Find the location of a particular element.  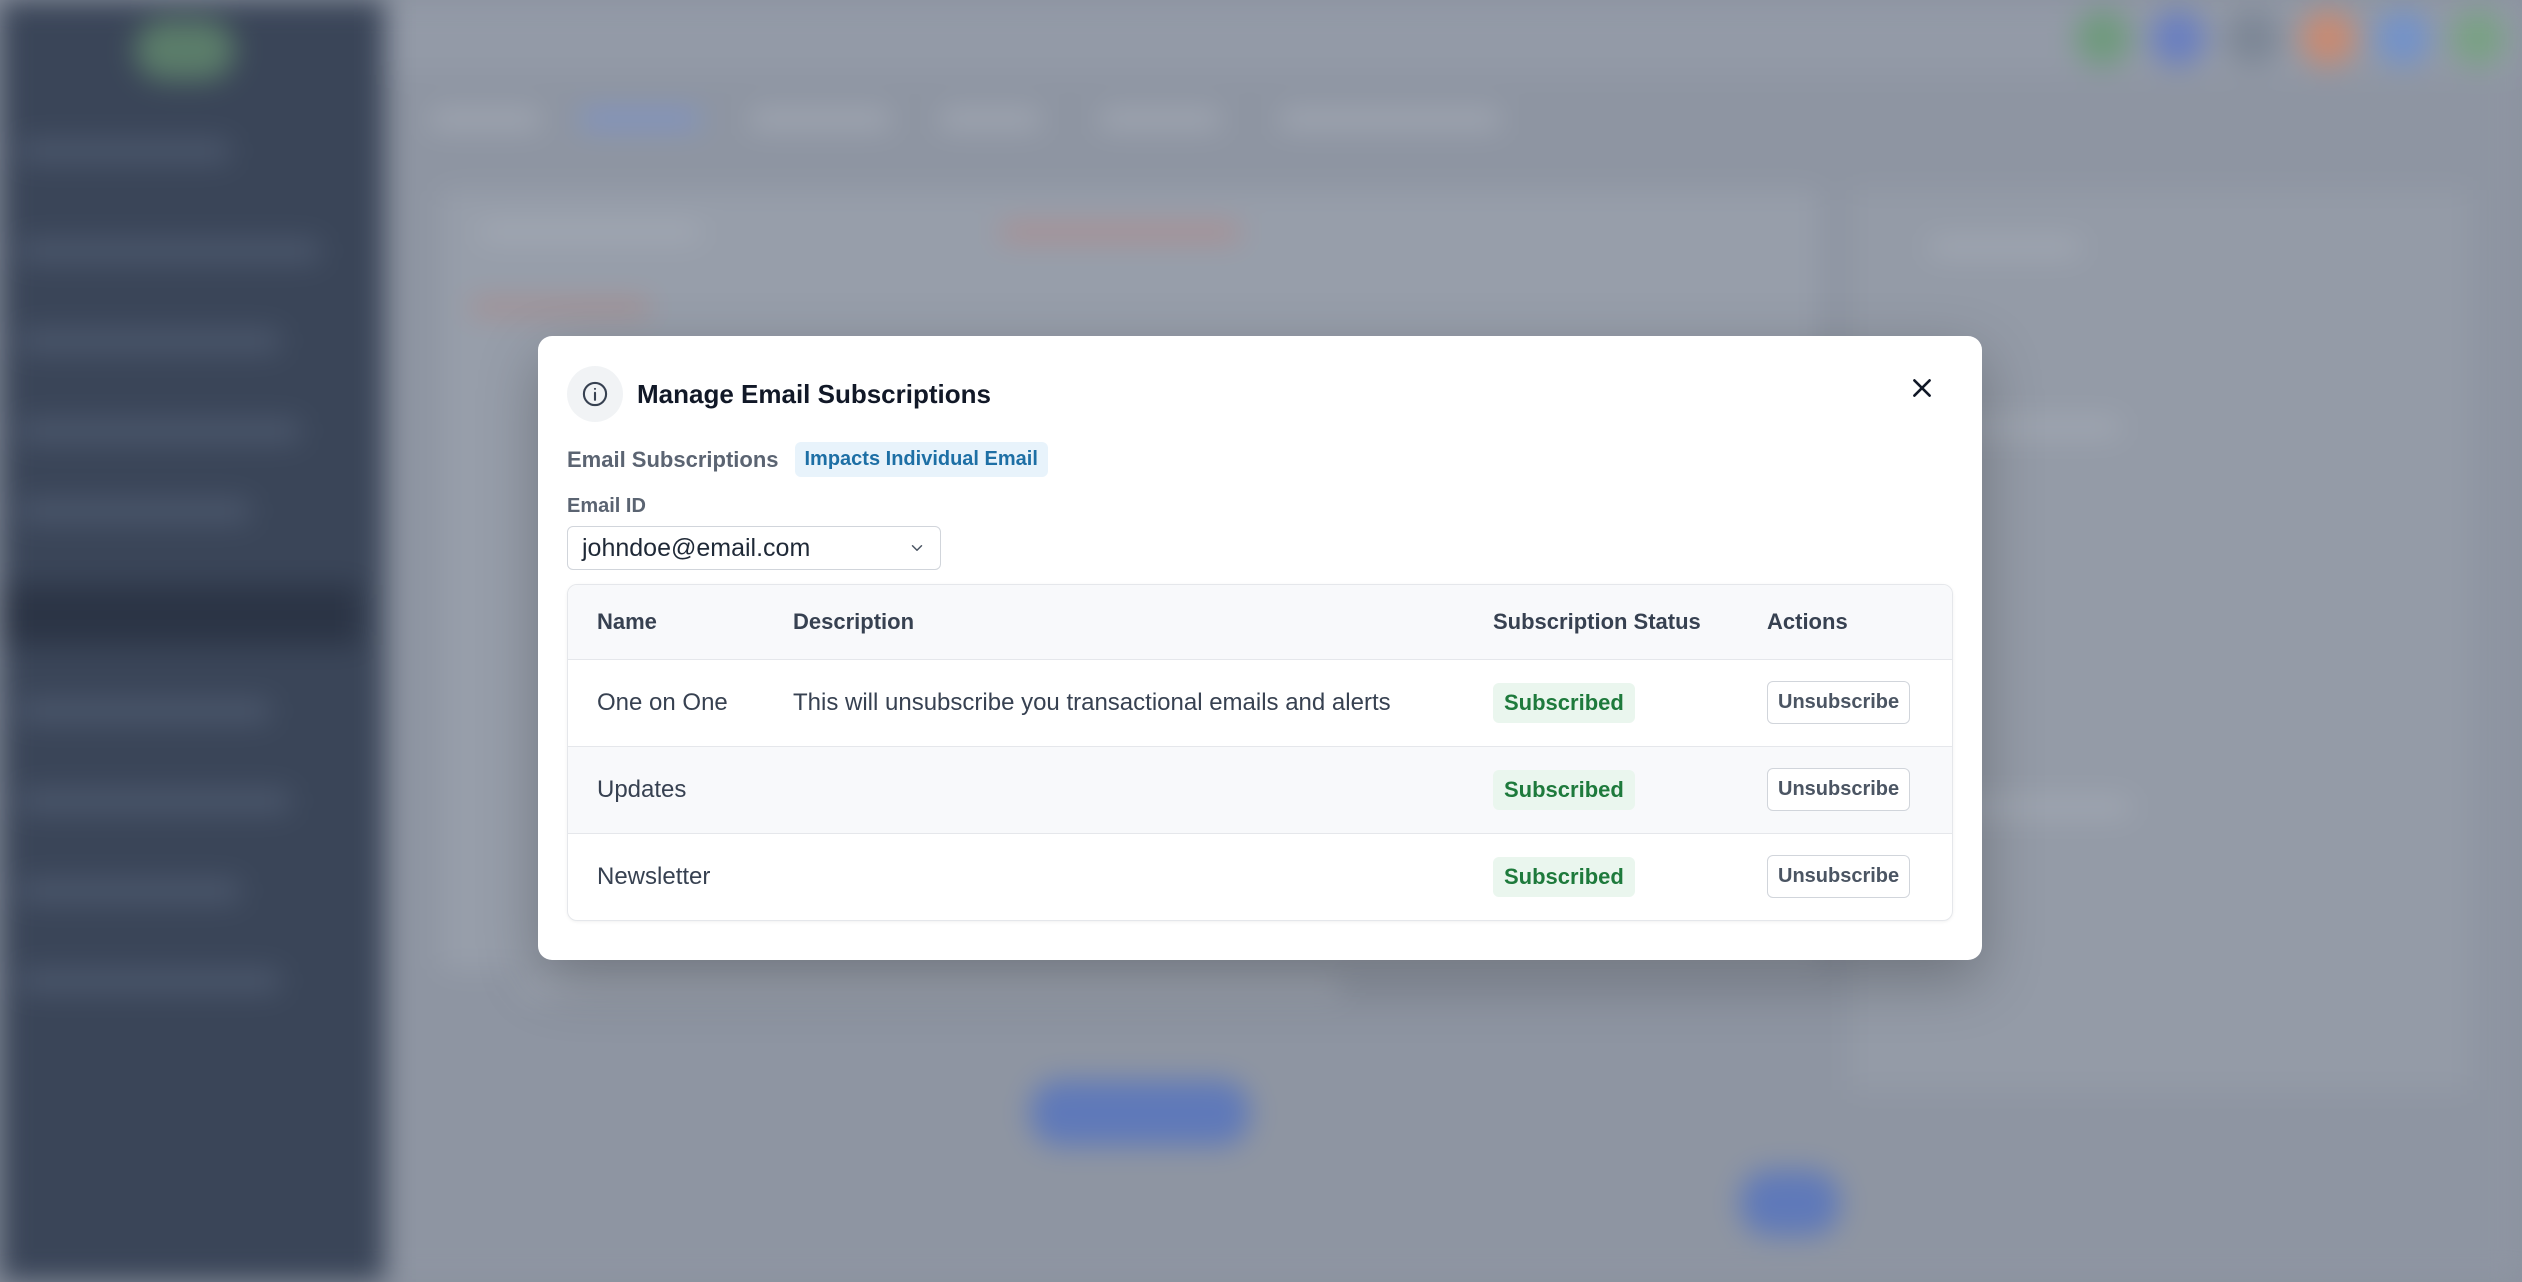

email-id-select: johndoe@email.com is located at coordinates (754, 548).